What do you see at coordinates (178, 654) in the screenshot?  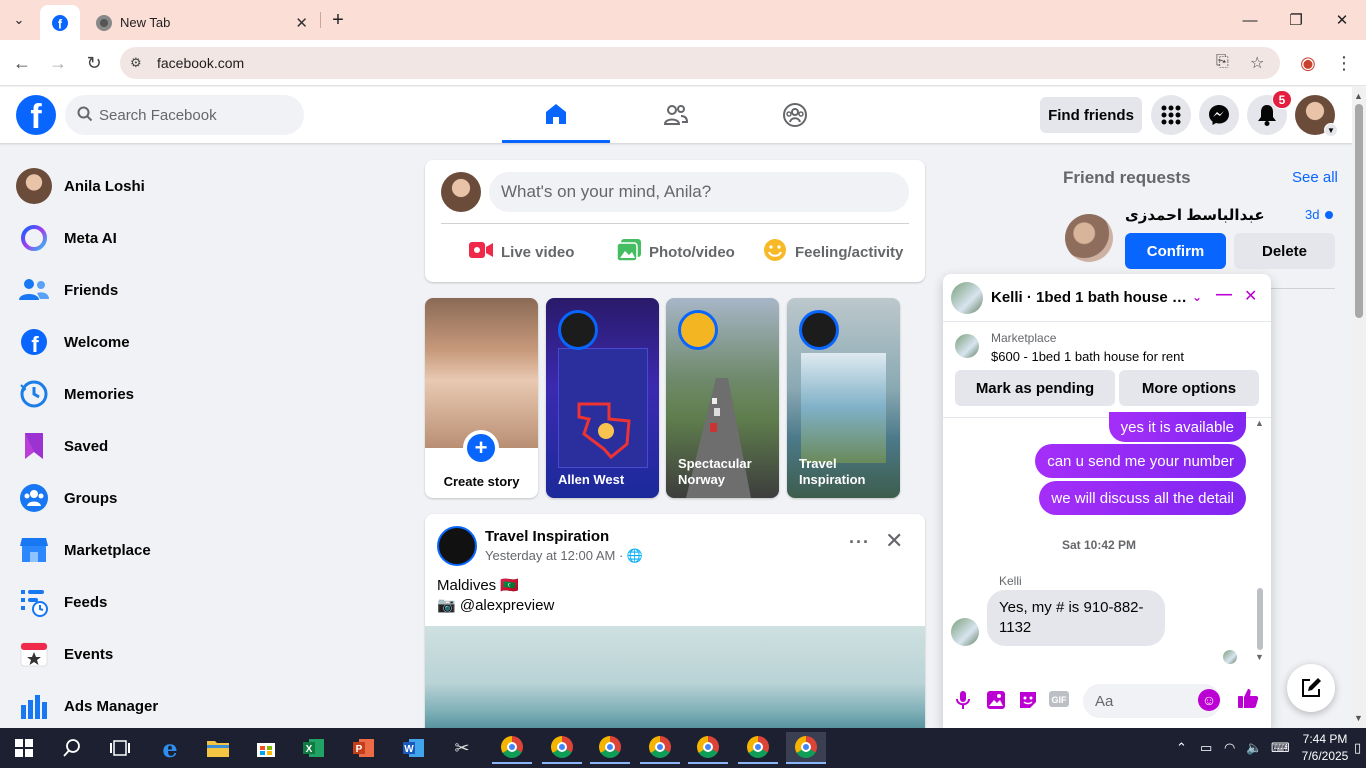 I see `sidebar-item-events: Events` at bounding box center [178, 654].